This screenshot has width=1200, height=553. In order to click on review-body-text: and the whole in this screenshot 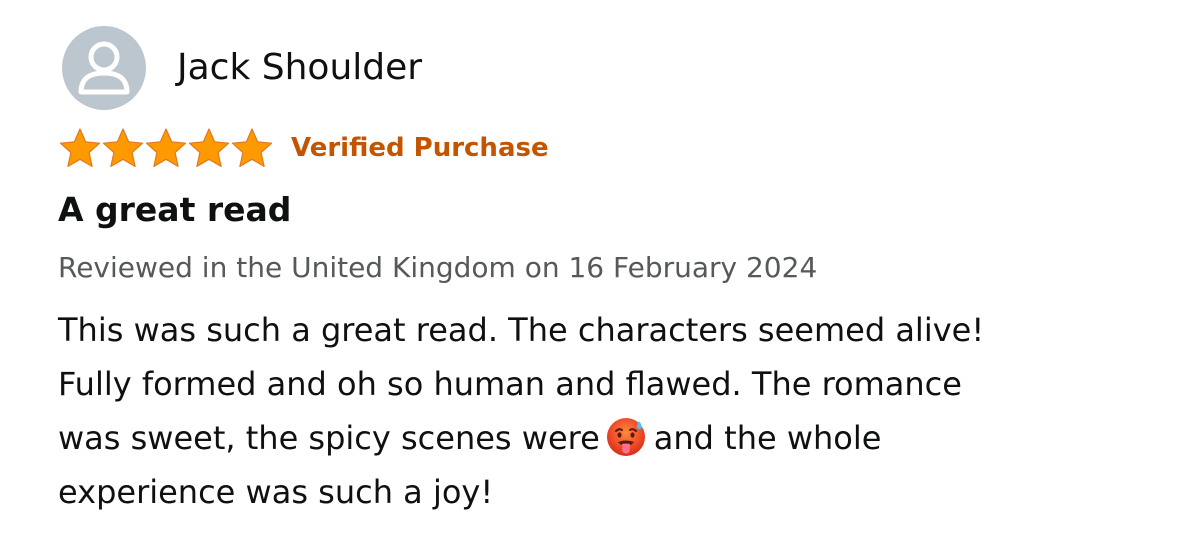, I will do `click(767, 438)`.